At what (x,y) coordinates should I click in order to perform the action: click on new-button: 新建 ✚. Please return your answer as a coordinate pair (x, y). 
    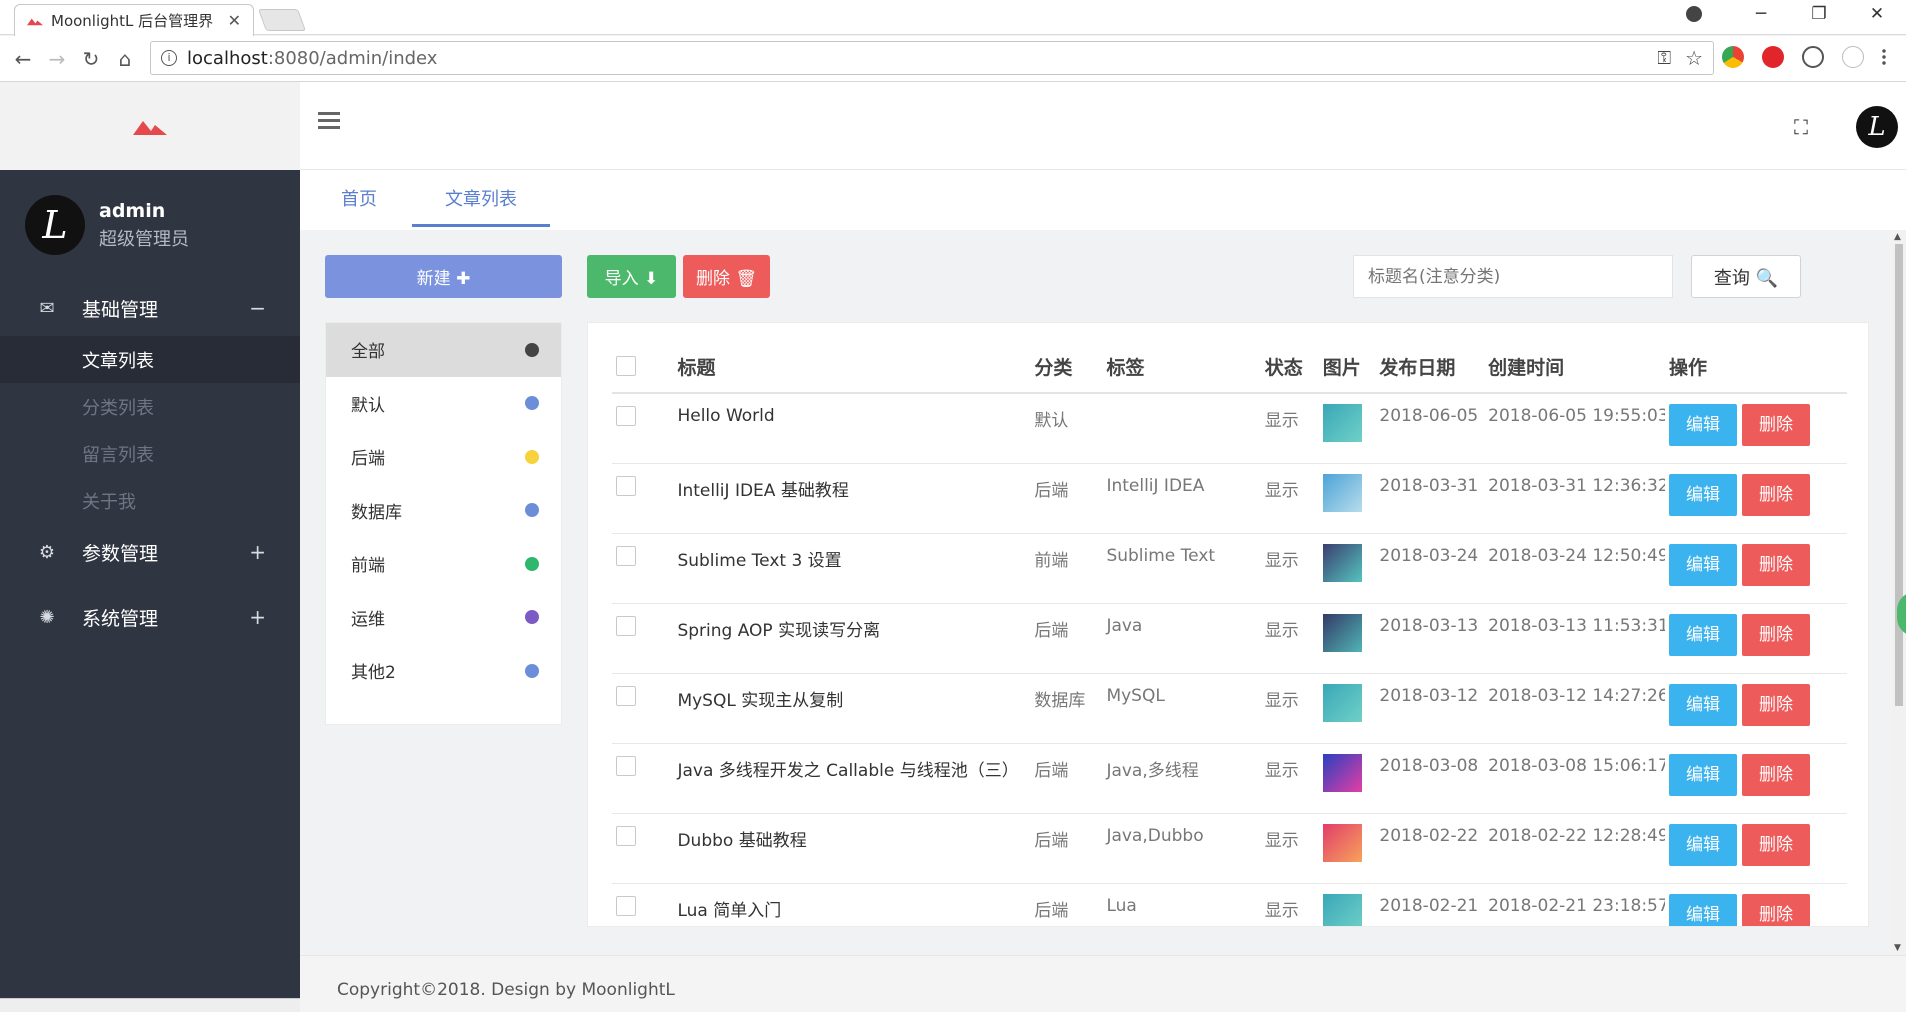
    Looking at the image, I should click on (443, 276).